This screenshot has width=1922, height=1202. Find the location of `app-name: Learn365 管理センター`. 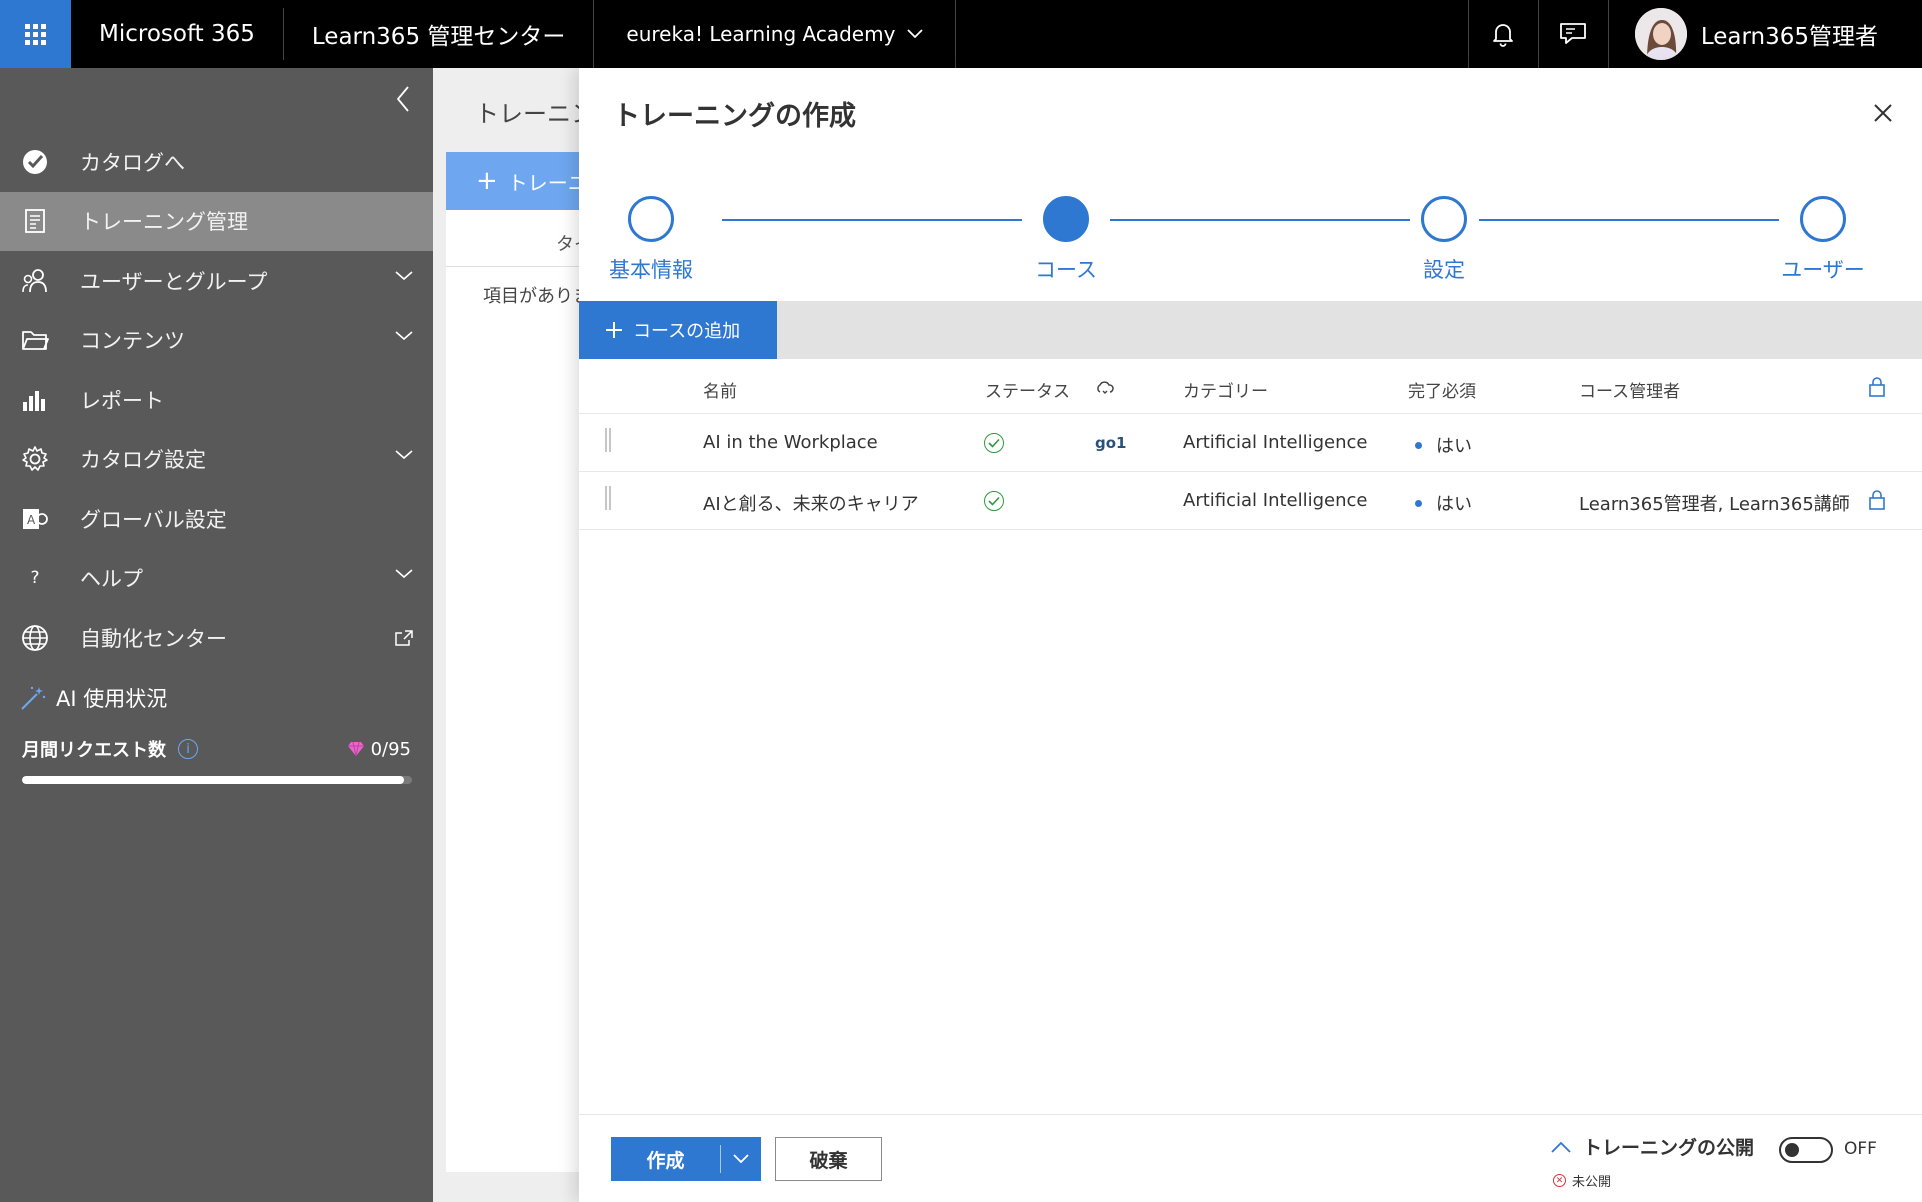

app-name: Learn365 管理センター is located at coordinates (439, 34).